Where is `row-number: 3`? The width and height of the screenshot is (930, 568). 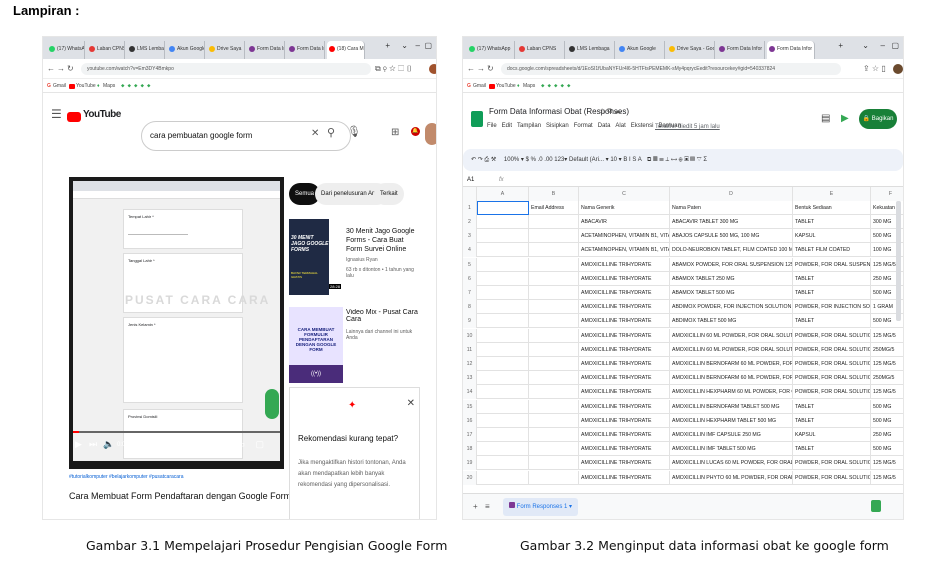 row-number: 3 is located at coordinates (470, 236).